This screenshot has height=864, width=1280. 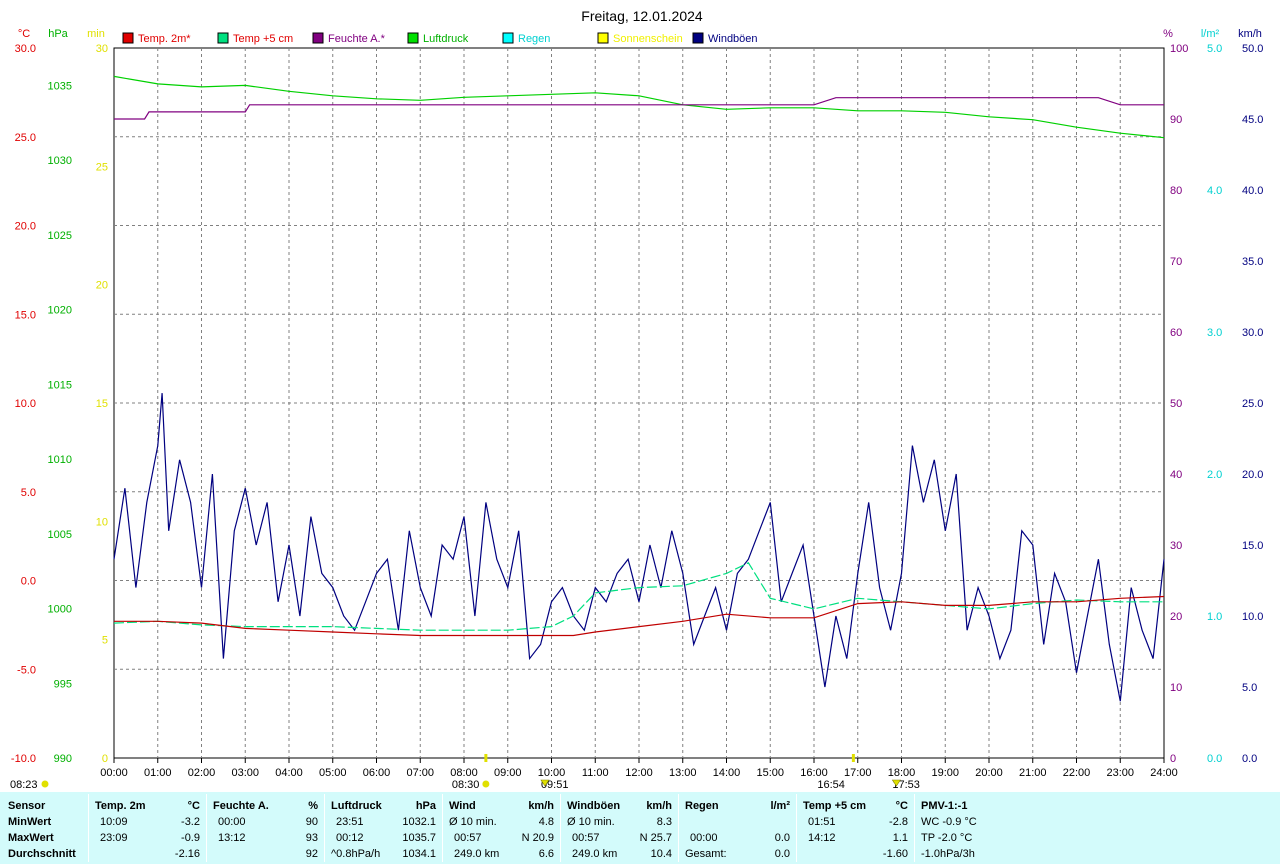 I want to click on rain-tick-label: 2.0, so click(x=1214, y=475).